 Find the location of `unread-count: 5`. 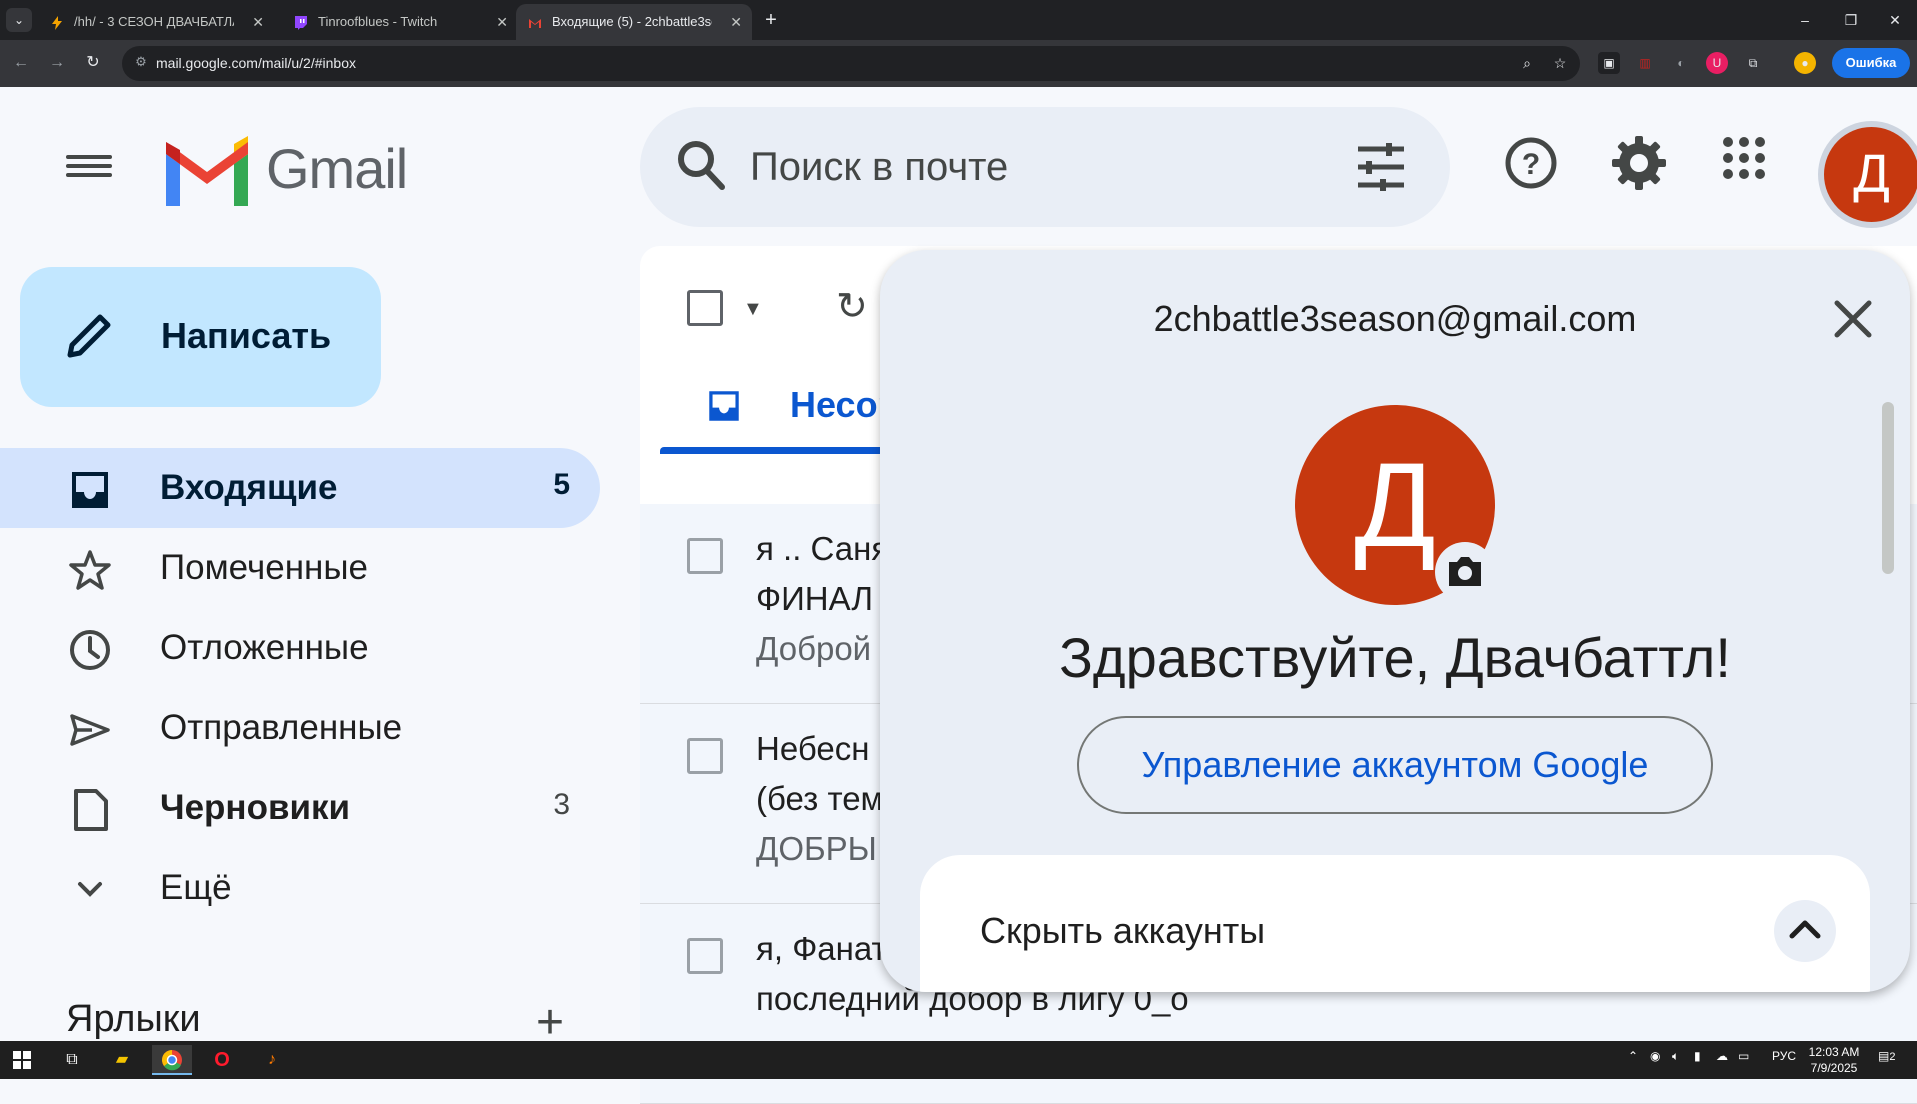

unread-count: 5 is located at coordinates (561, 484).